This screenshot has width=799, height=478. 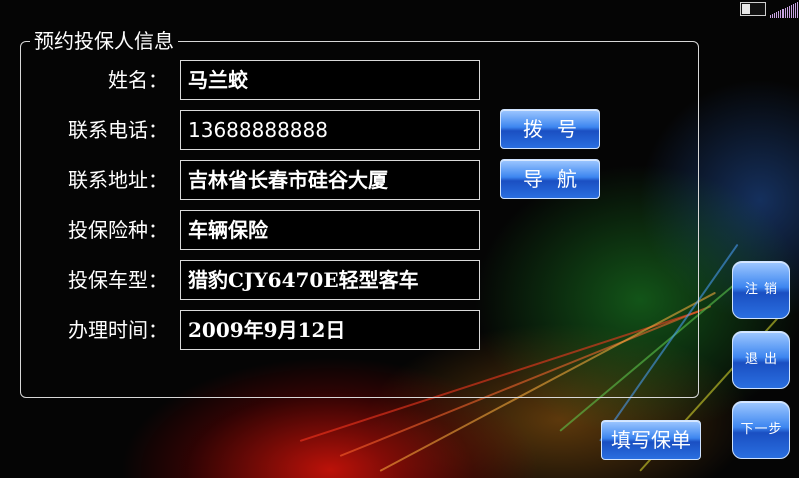 What do you see at coordinates (761, 430) in the screenshot?
I see `next-step-button: 下一步` at bounding box center [761, 430].